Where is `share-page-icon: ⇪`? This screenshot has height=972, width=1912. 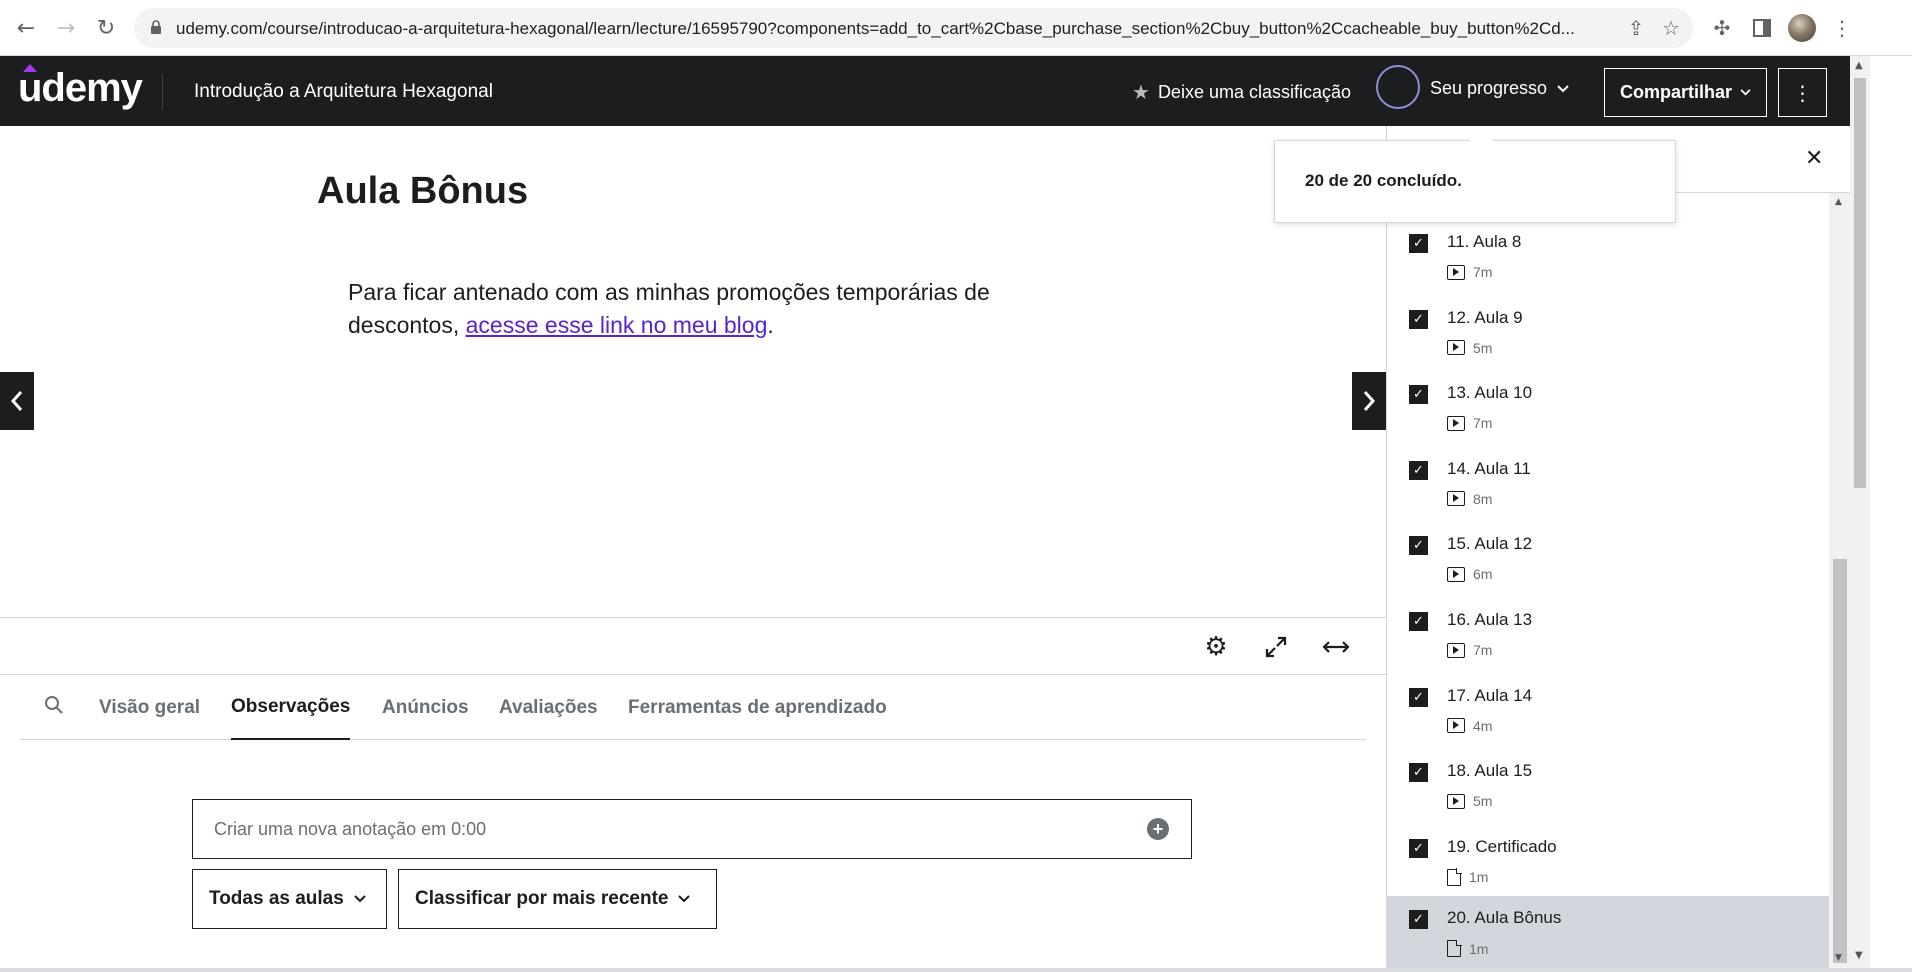
share-page-icon: ⇪ is located at coordinates (1636, 28).